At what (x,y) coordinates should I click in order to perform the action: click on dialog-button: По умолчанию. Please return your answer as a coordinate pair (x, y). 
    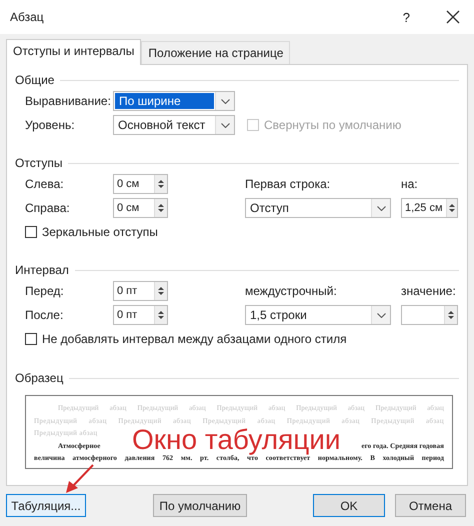
    Looking at the image, I should click on (200, 505).